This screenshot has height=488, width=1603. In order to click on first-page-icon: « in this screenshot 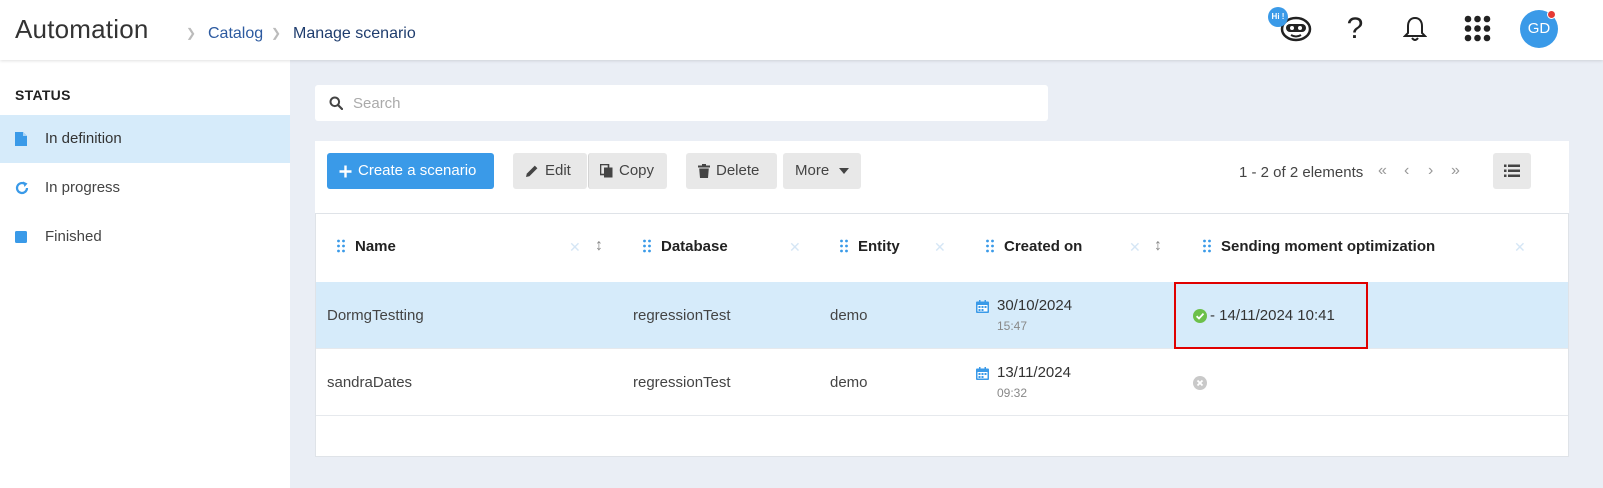, I will do `click(1382, 171)`.